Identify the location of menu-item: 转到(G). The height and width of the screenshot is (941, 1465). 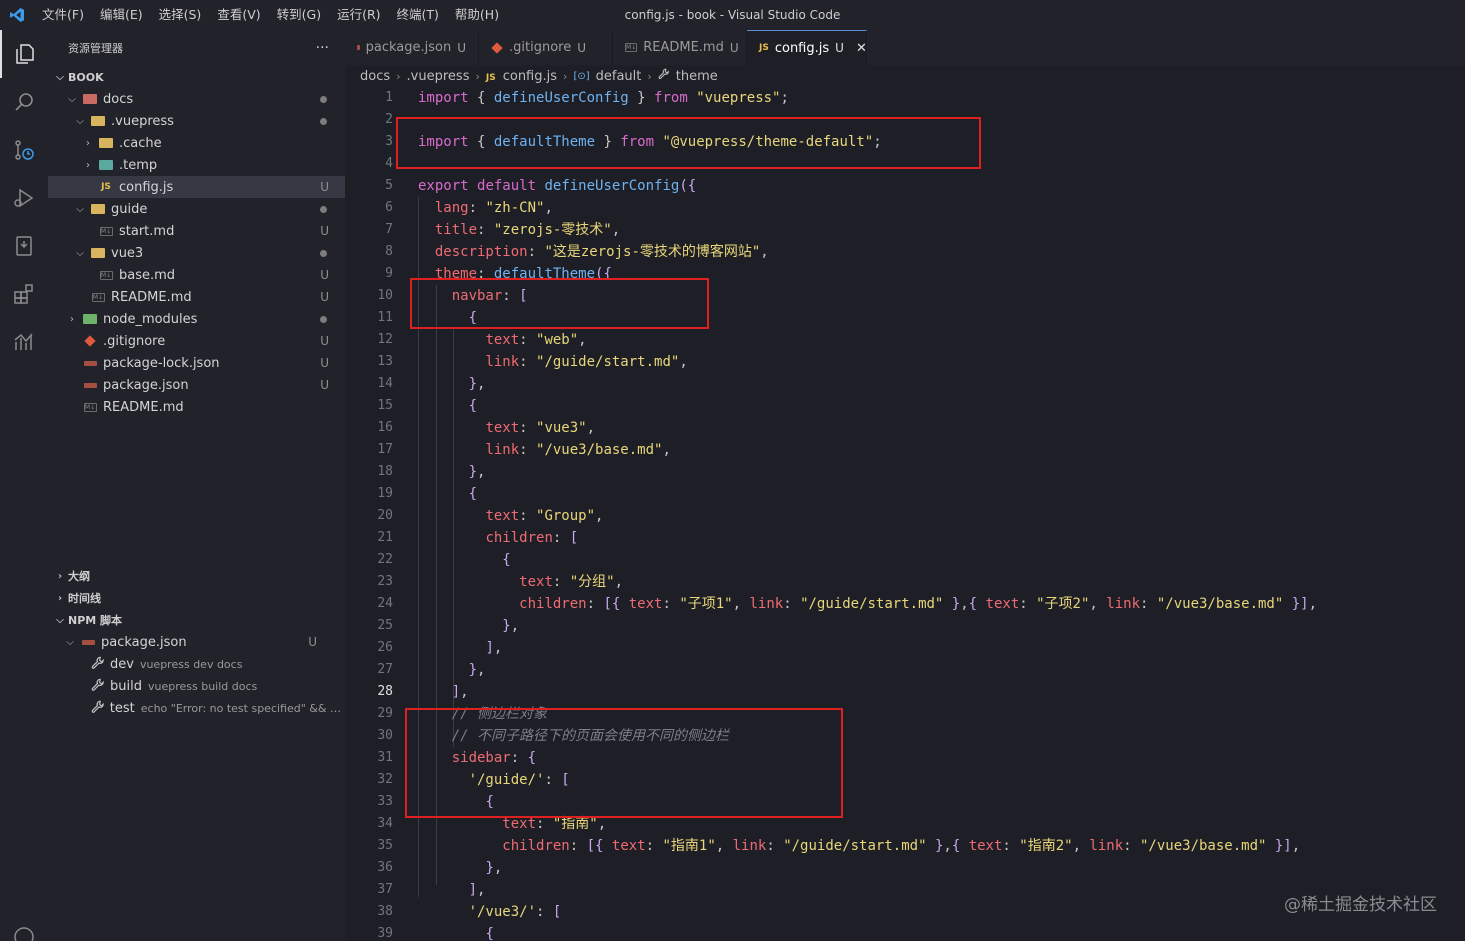
(299, 15).